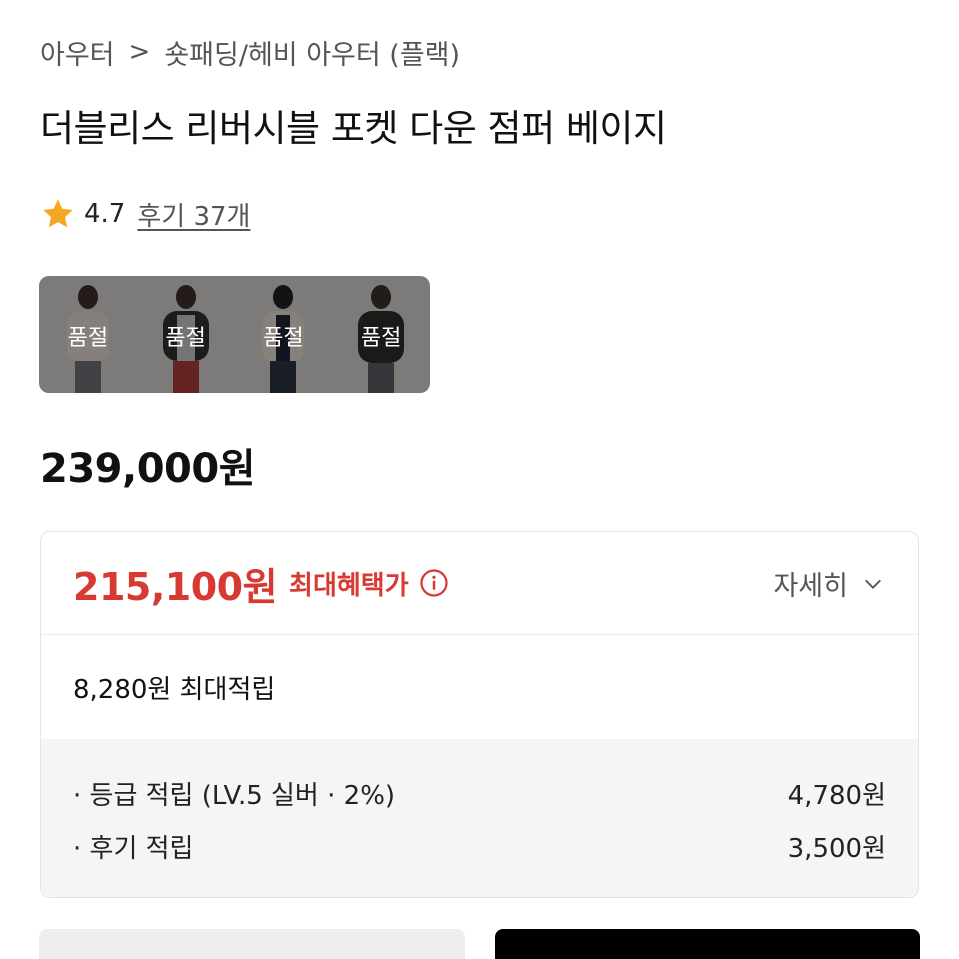 The width and height of the screenshot is (959, 959). Describe the element at coordinates (139, 52) in the screenshot. I see `chevron-right-icon: >` at that location.